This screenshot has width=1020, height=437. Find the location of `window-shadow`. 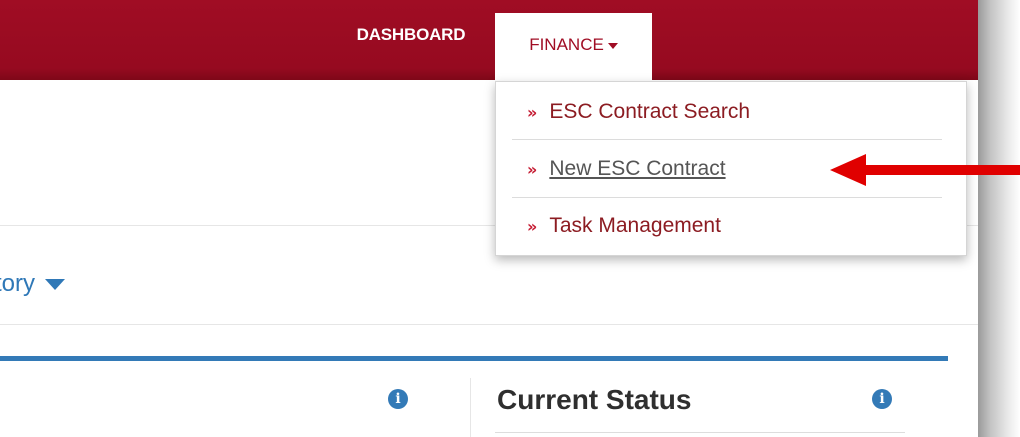

window-shadow is located at coordinates (999, 218).